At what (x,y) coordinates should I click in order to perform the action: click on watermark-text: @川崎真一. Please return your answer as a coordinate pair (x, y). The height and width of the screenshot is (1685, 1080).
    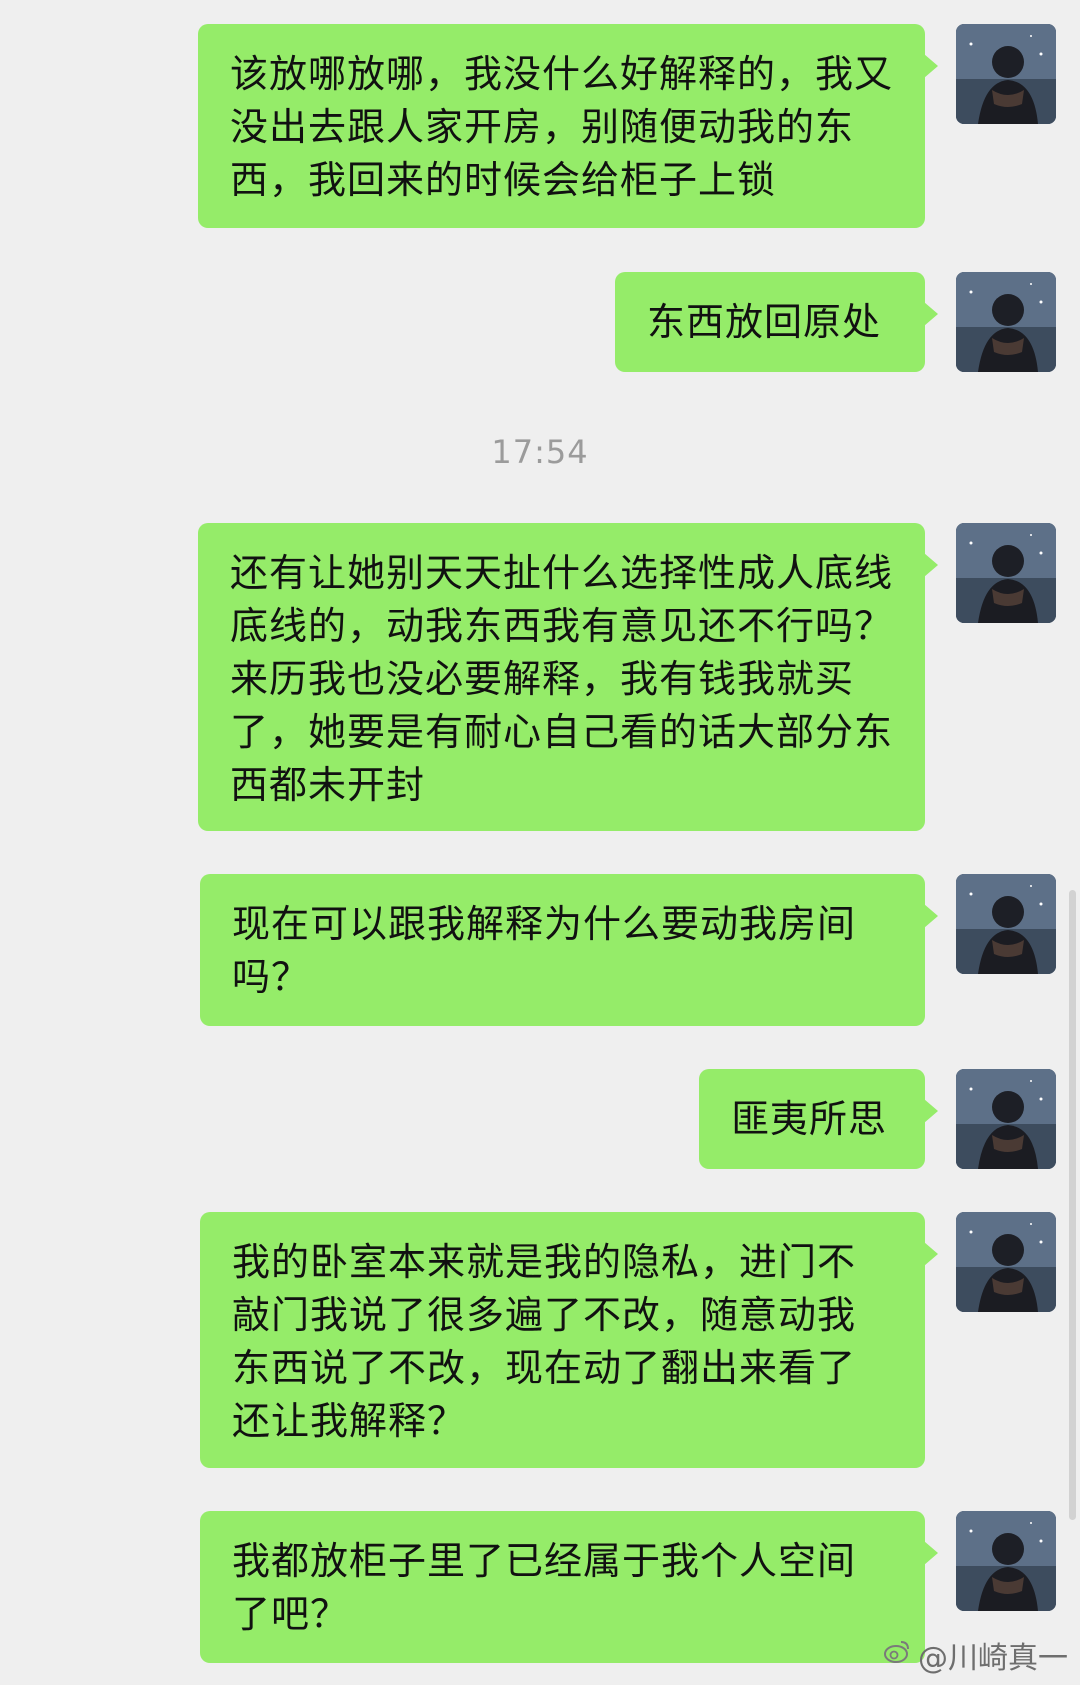
    Looking at the image, I should click on (993, 1658).